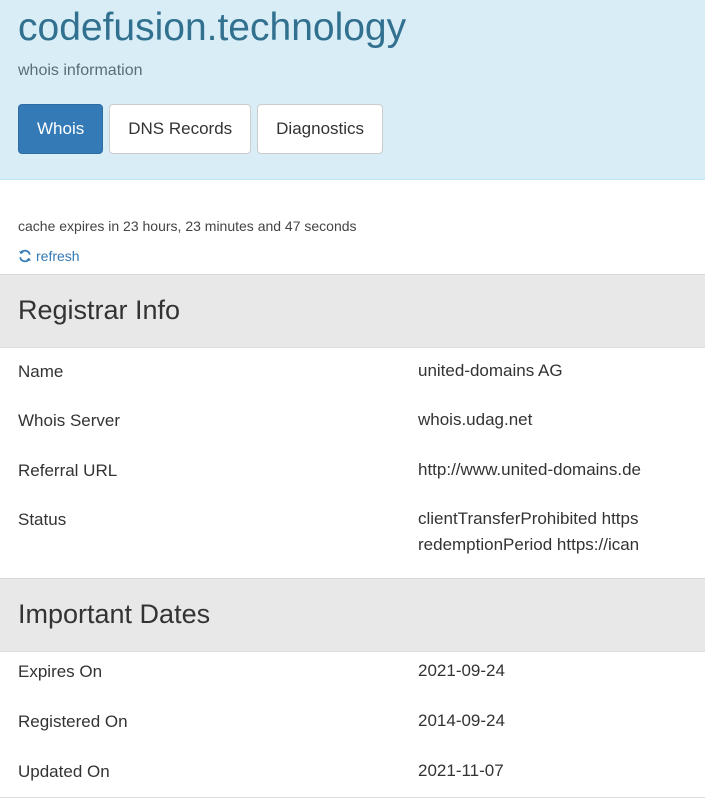 Image resolution: width=705 pixels, height=799 pixels. What do you see at coordinates (58, 256) in the screenshot?
I see `refresh-label: refresh` at bounding box center [58, 256].